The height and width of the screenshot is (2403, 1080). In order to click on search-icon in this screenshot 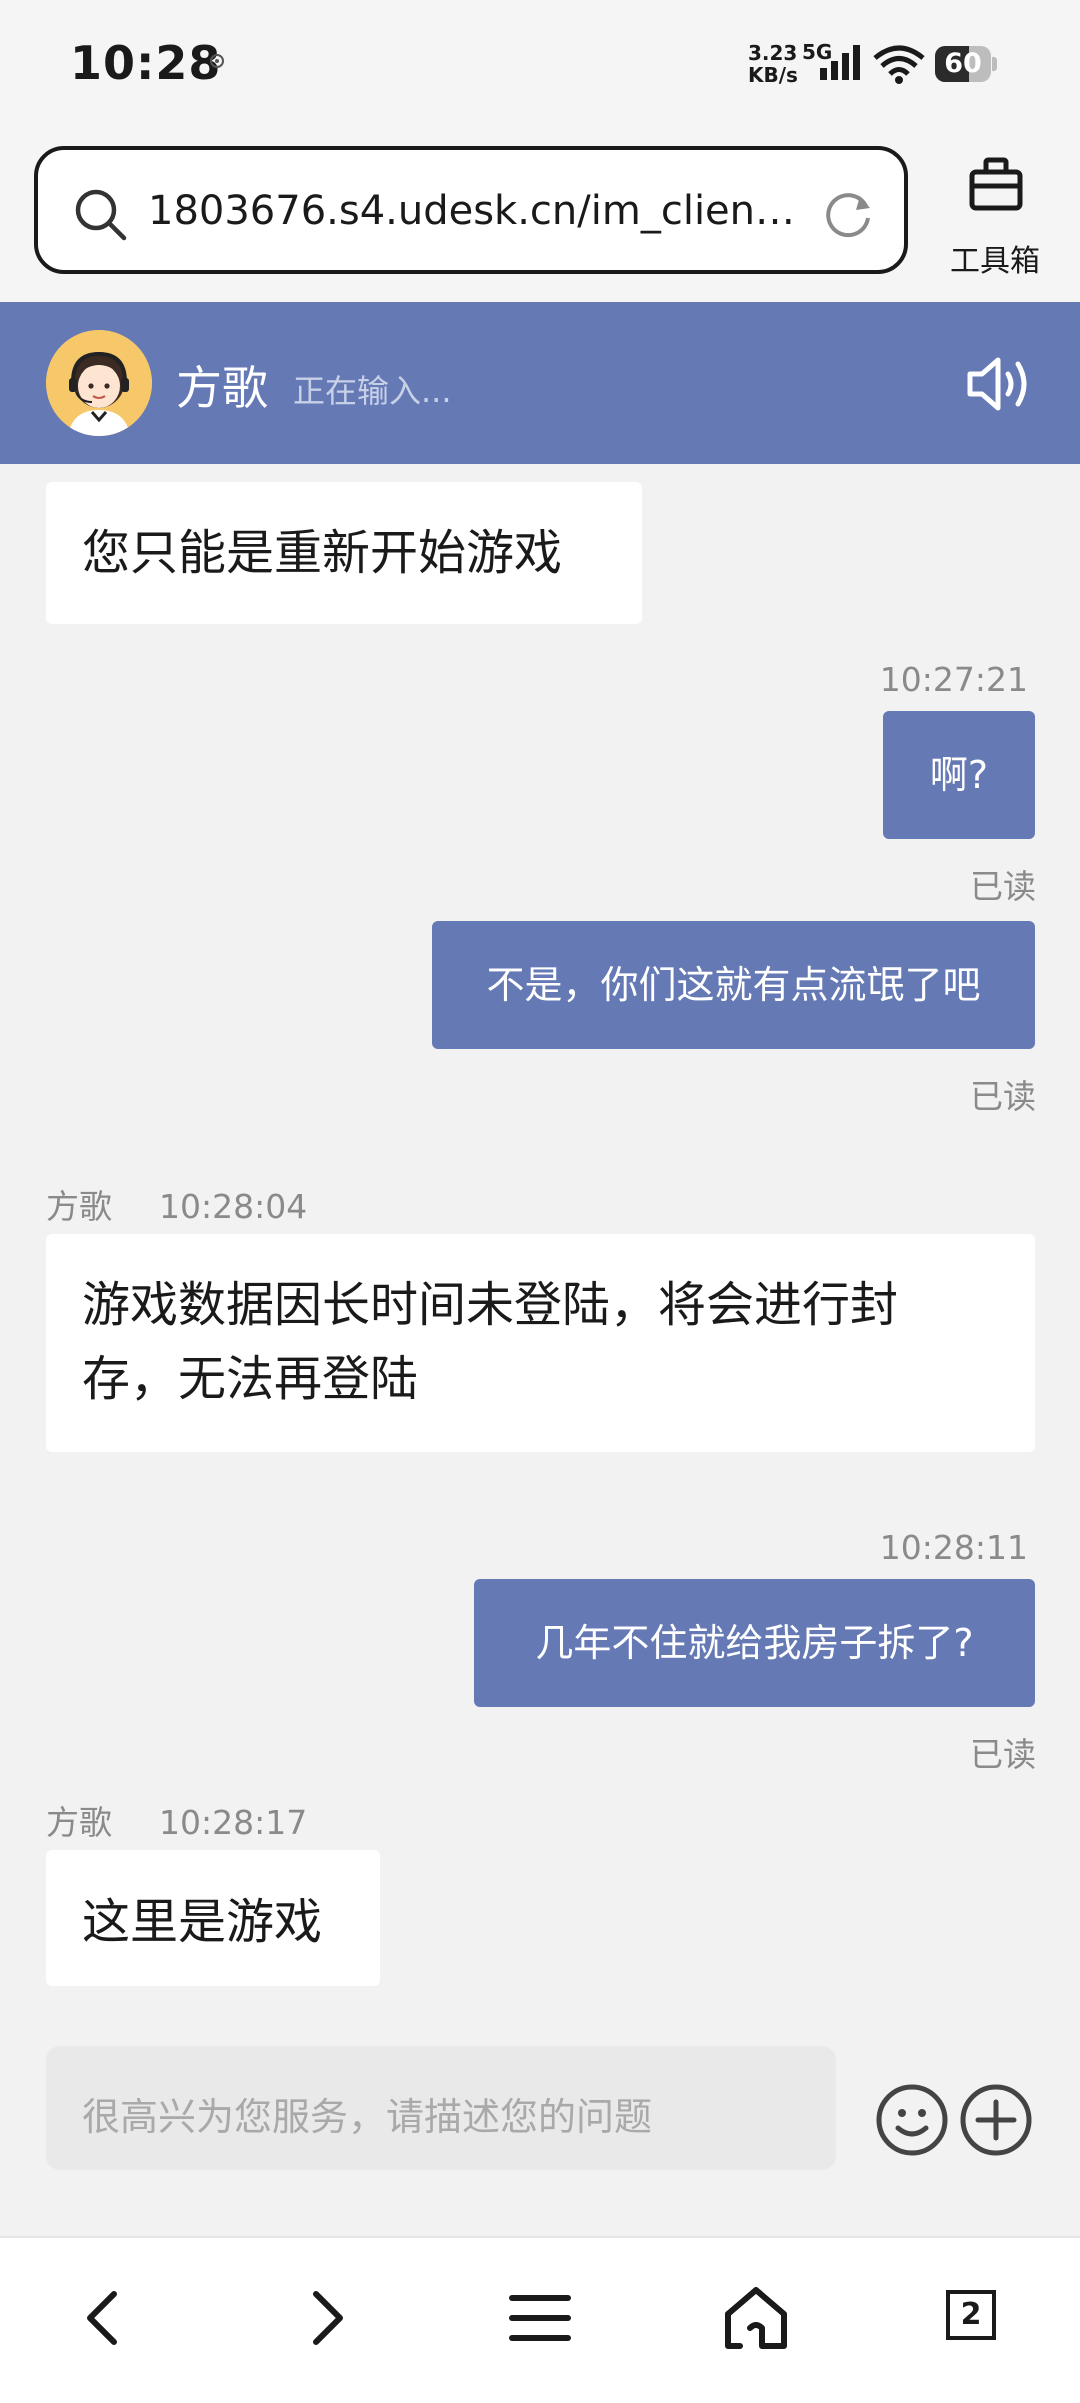, I will do `click(101, 215)`.